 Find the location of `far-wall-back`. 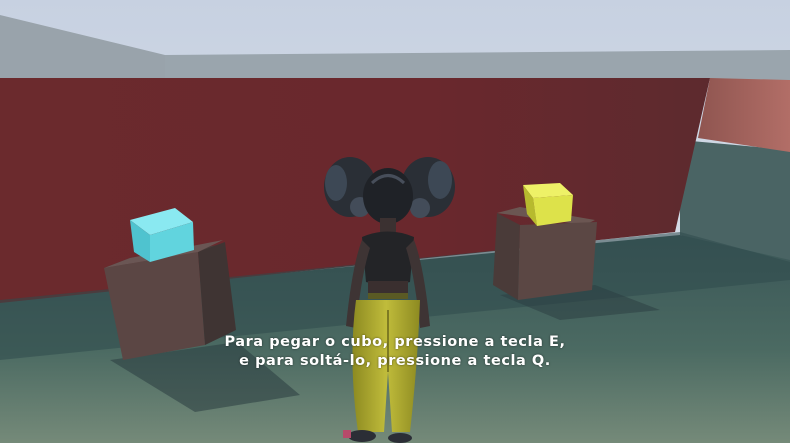

far-wall-back is located at coordinates (477, 65).